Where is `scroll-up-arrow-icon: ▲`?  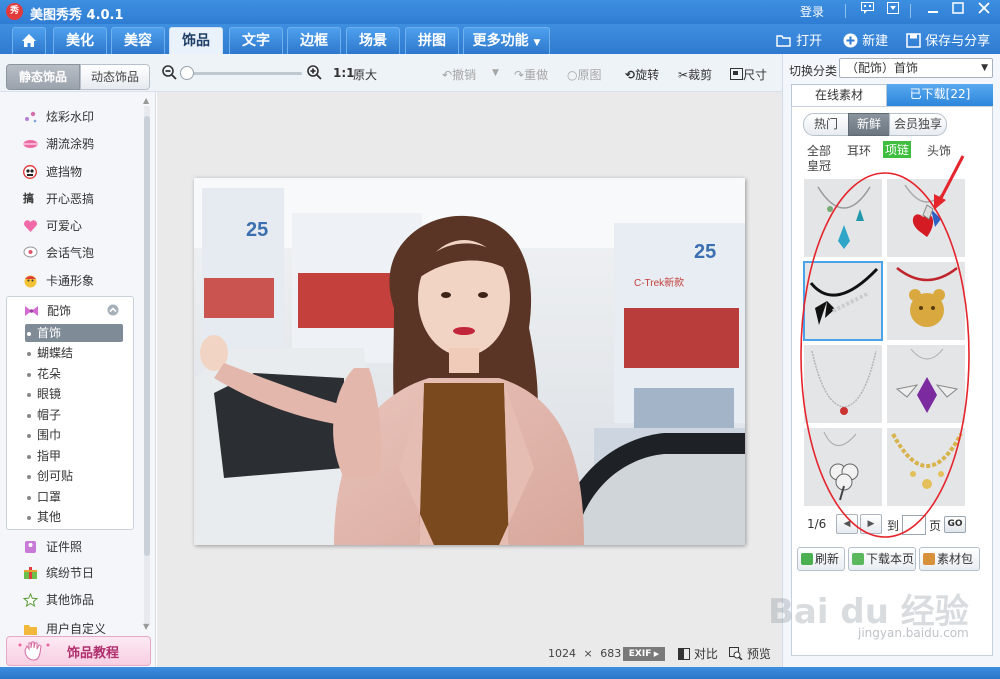 scroll-up-arrow-icon: ▲ is located at coordinates (146, 100).